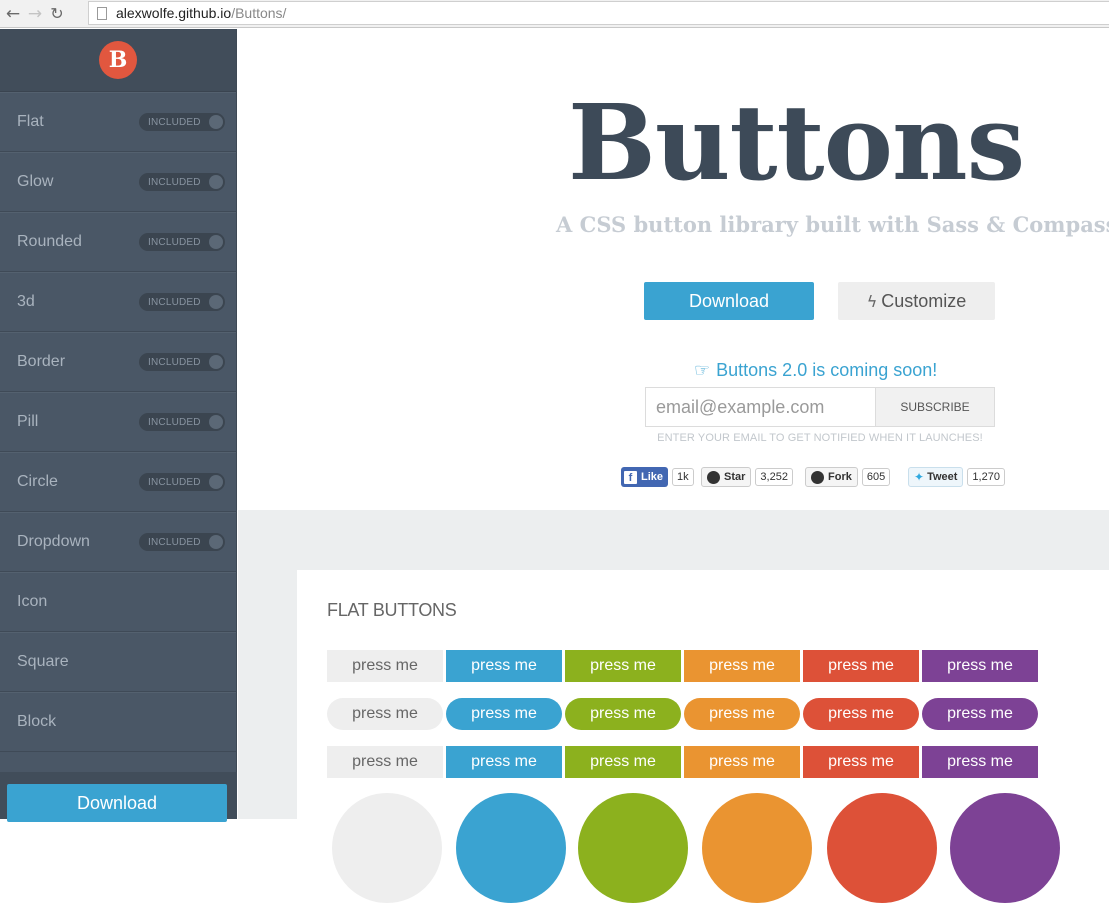  I want to click on url-host: alexwolfe.github.io, so click(174, 13).